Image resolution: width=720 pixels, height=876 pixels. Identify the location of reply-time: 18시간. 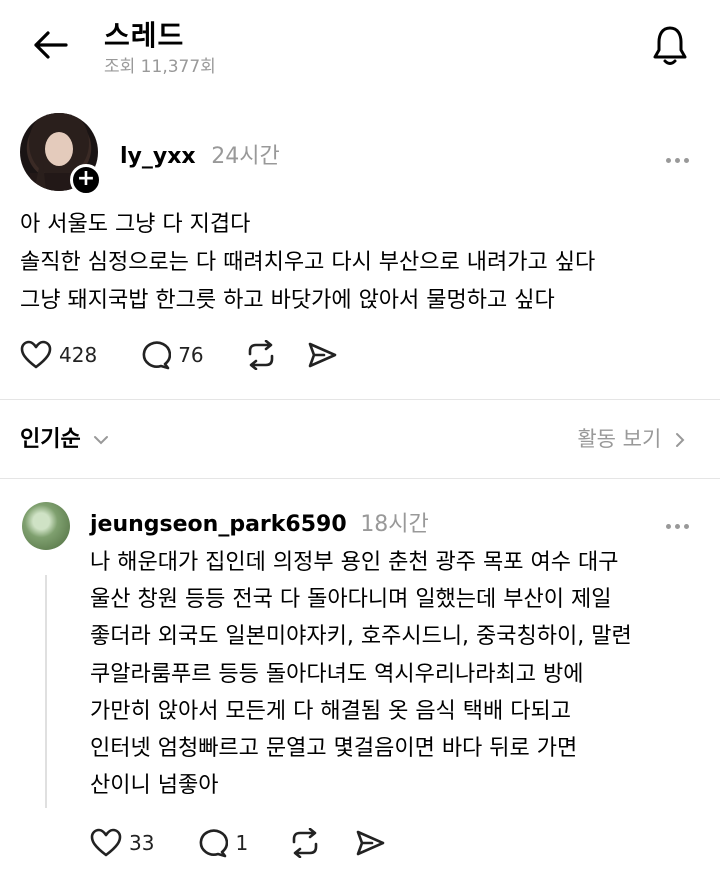
(394, 524).